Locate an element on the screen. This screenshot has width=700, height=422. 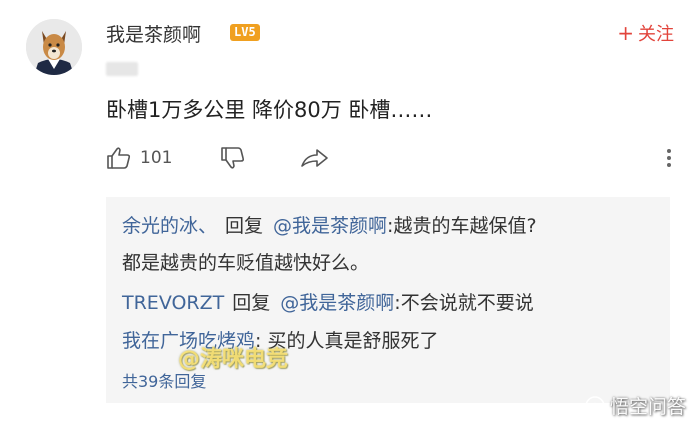
wukong-logo-icon is located at coordinates (595, 405).